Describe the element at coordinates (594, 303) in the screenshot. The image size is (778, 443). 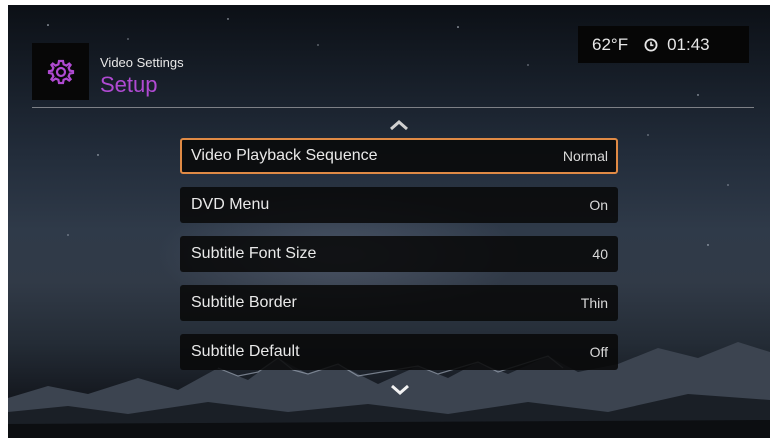
I see `menu-item-value: Thin` at that location.